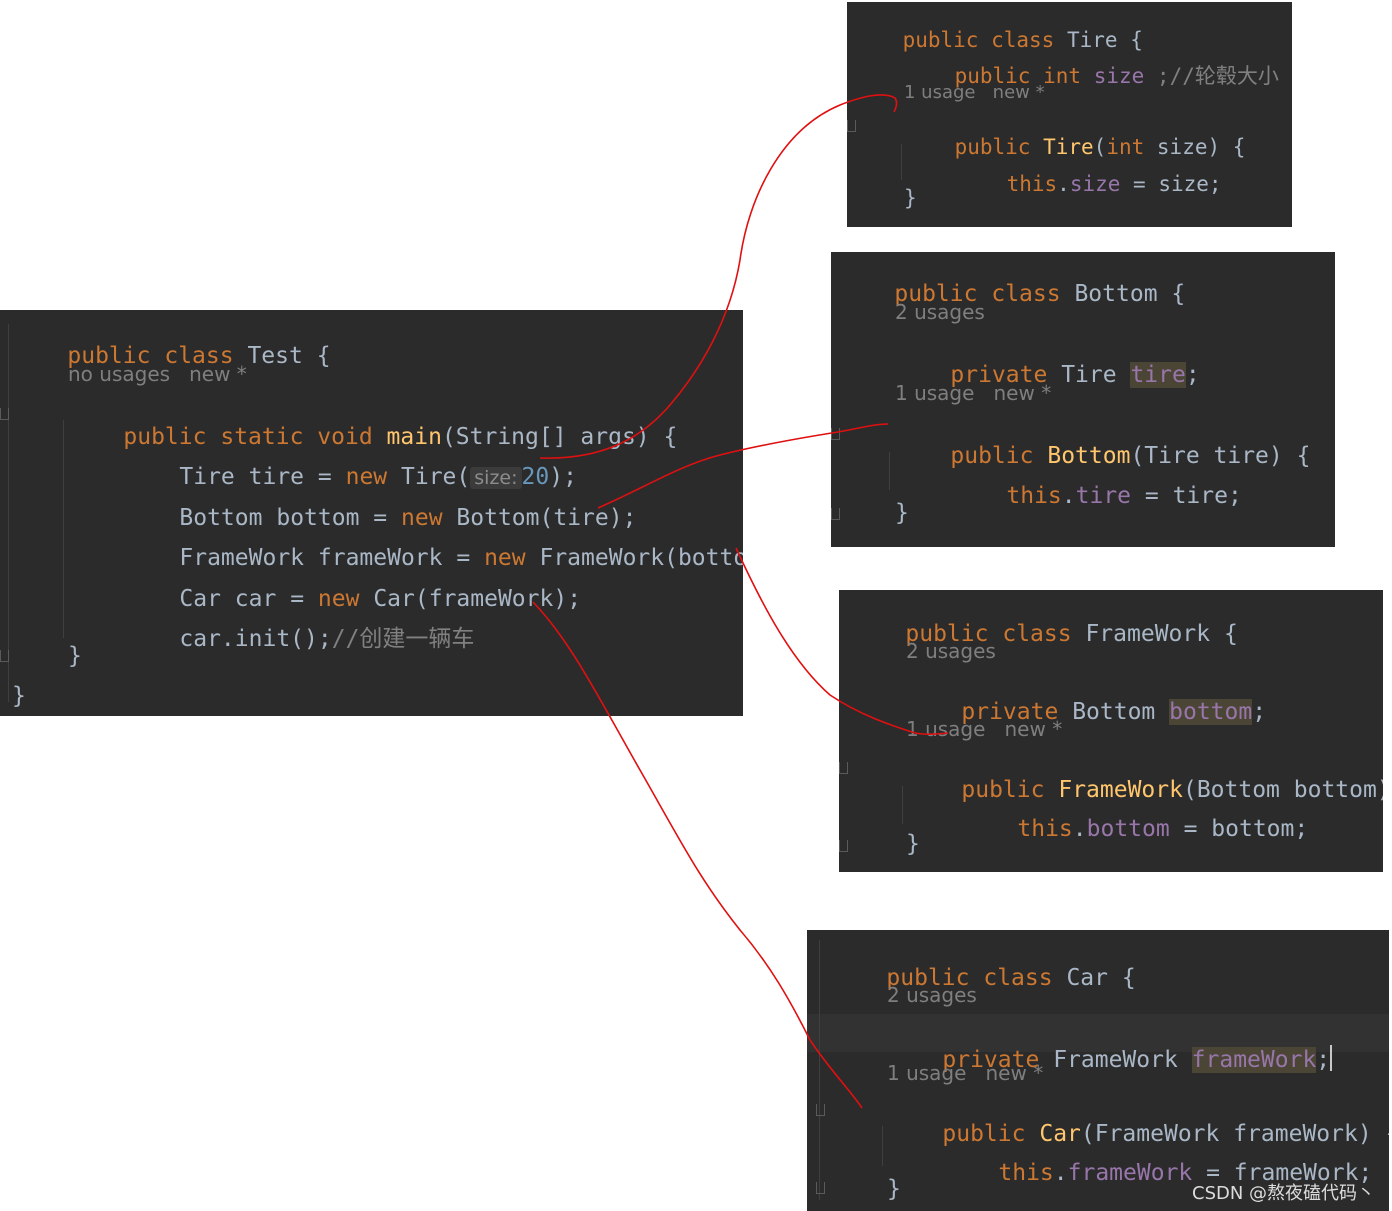 Image resolution: width=1392 pixels, height=1211 pixels. I want to click on framework-connector-line, so click(842, 641).